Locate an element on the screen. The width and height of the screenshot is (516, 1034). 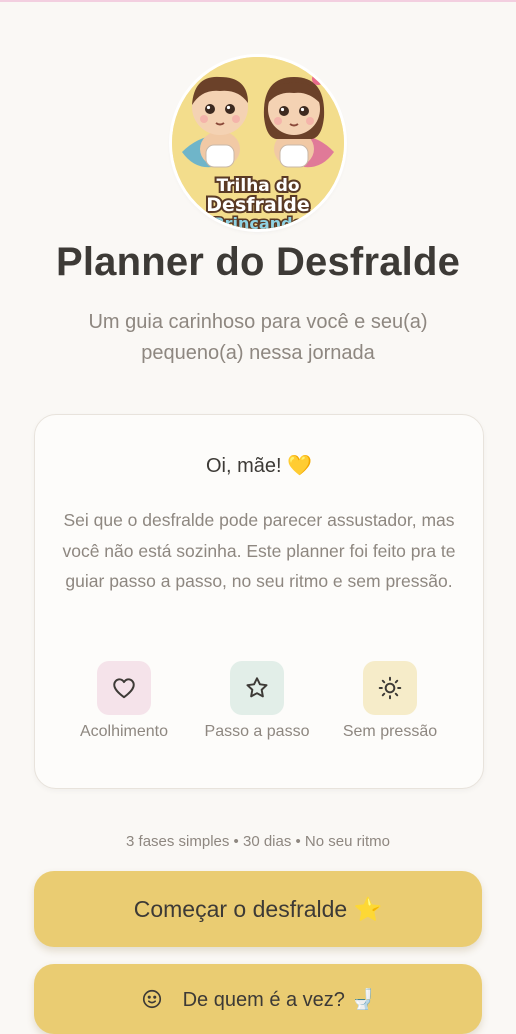
feature-label: Passo a passo is located at coordinates (257, 731).